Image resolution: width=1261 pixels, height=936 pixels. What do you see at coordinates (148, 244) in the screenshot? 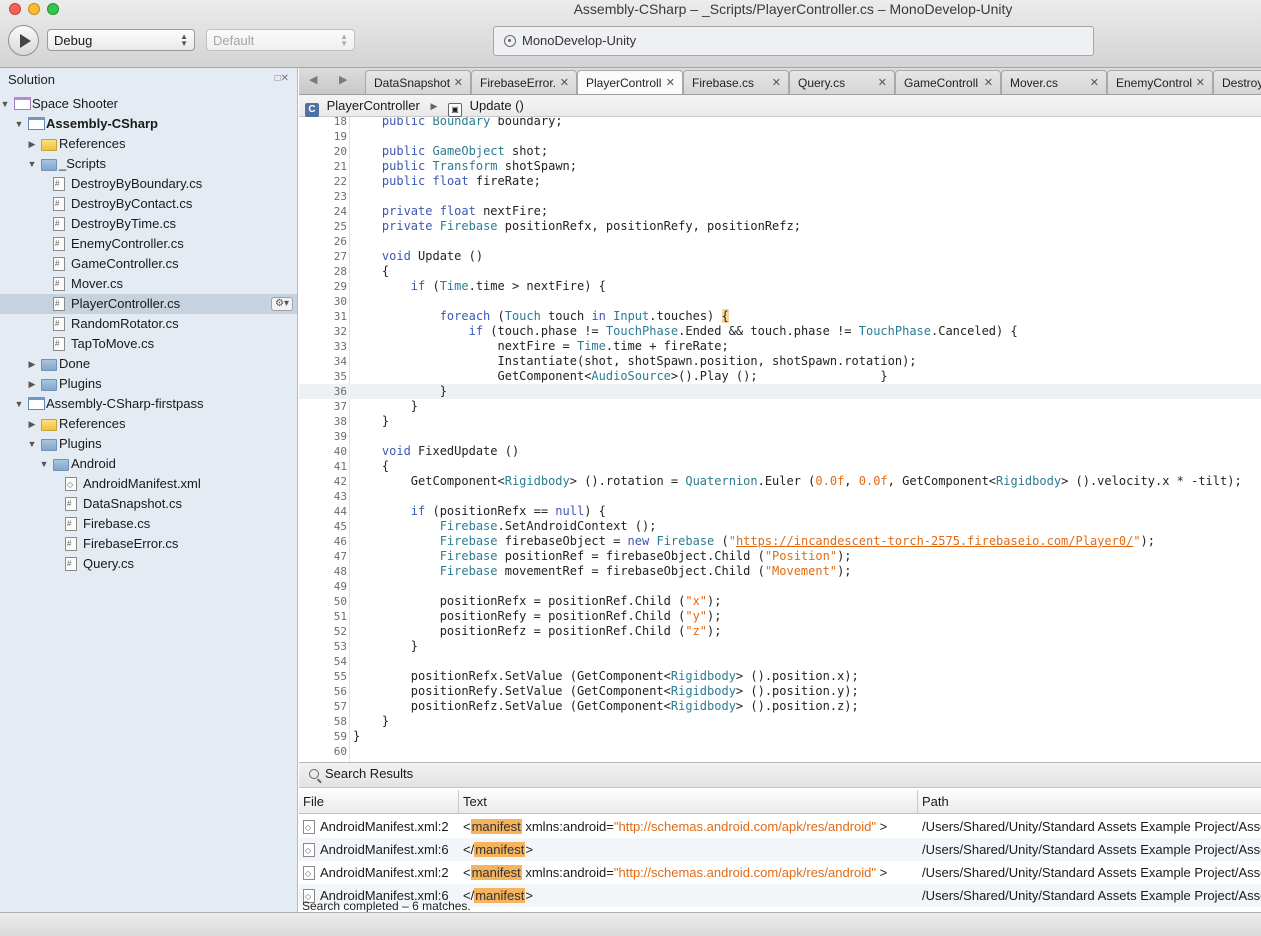
I see `tree-item: EnemyController.cs` at bounding box center [148, 244].